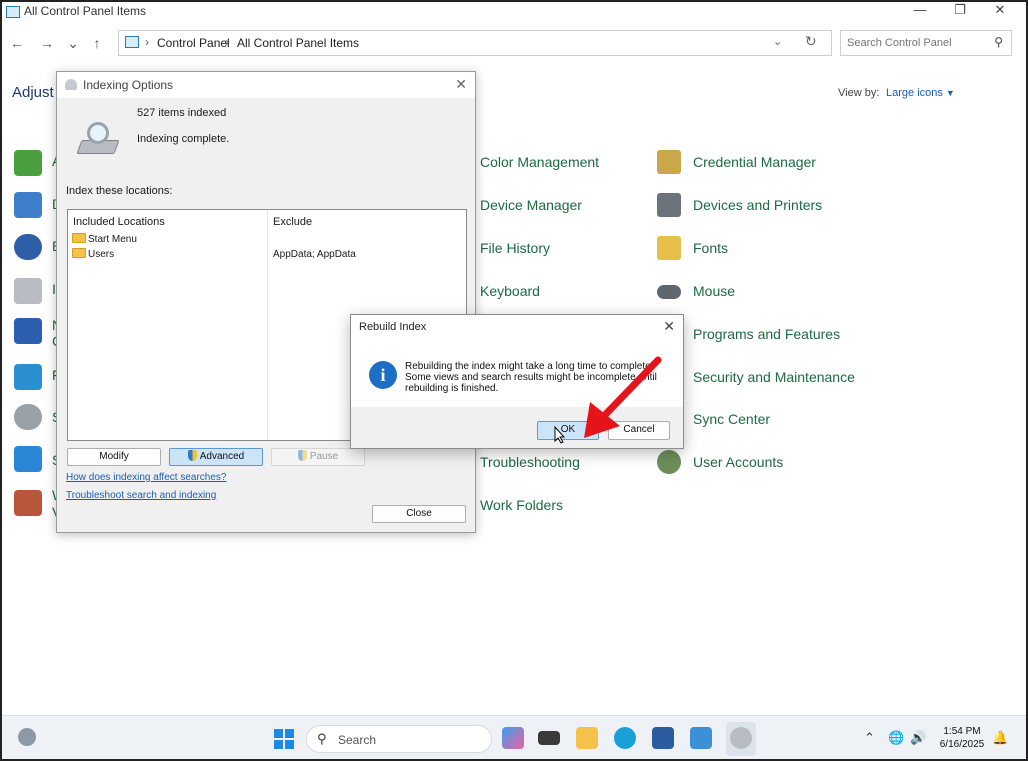 This screenshot has width=1028, height=761. Describe the element at coordinates (950, 93) in the screenshot. I see `chevron-down-icon: ▼` at that location.